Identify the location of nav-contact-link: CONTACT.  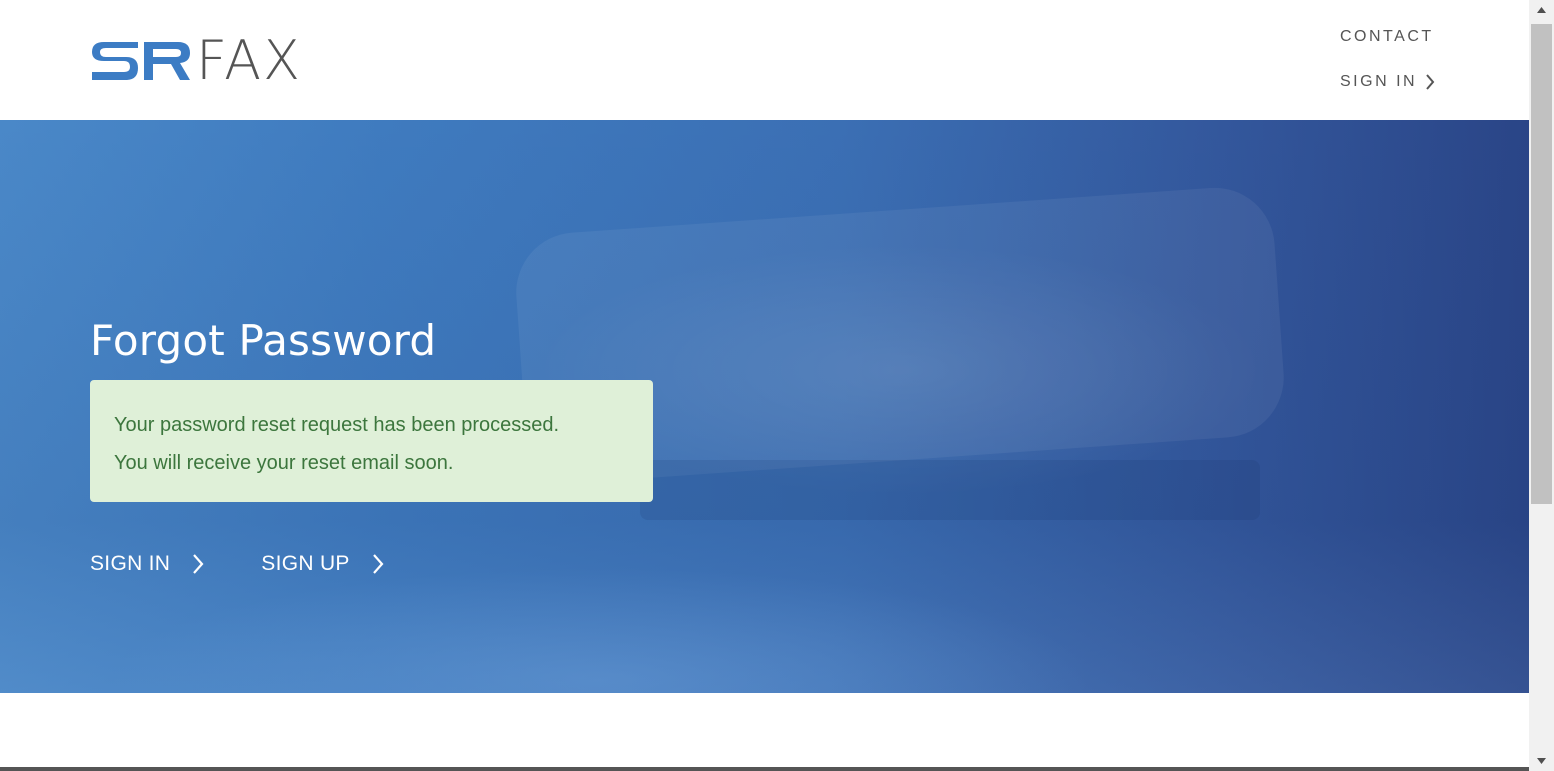
(1387, 37).